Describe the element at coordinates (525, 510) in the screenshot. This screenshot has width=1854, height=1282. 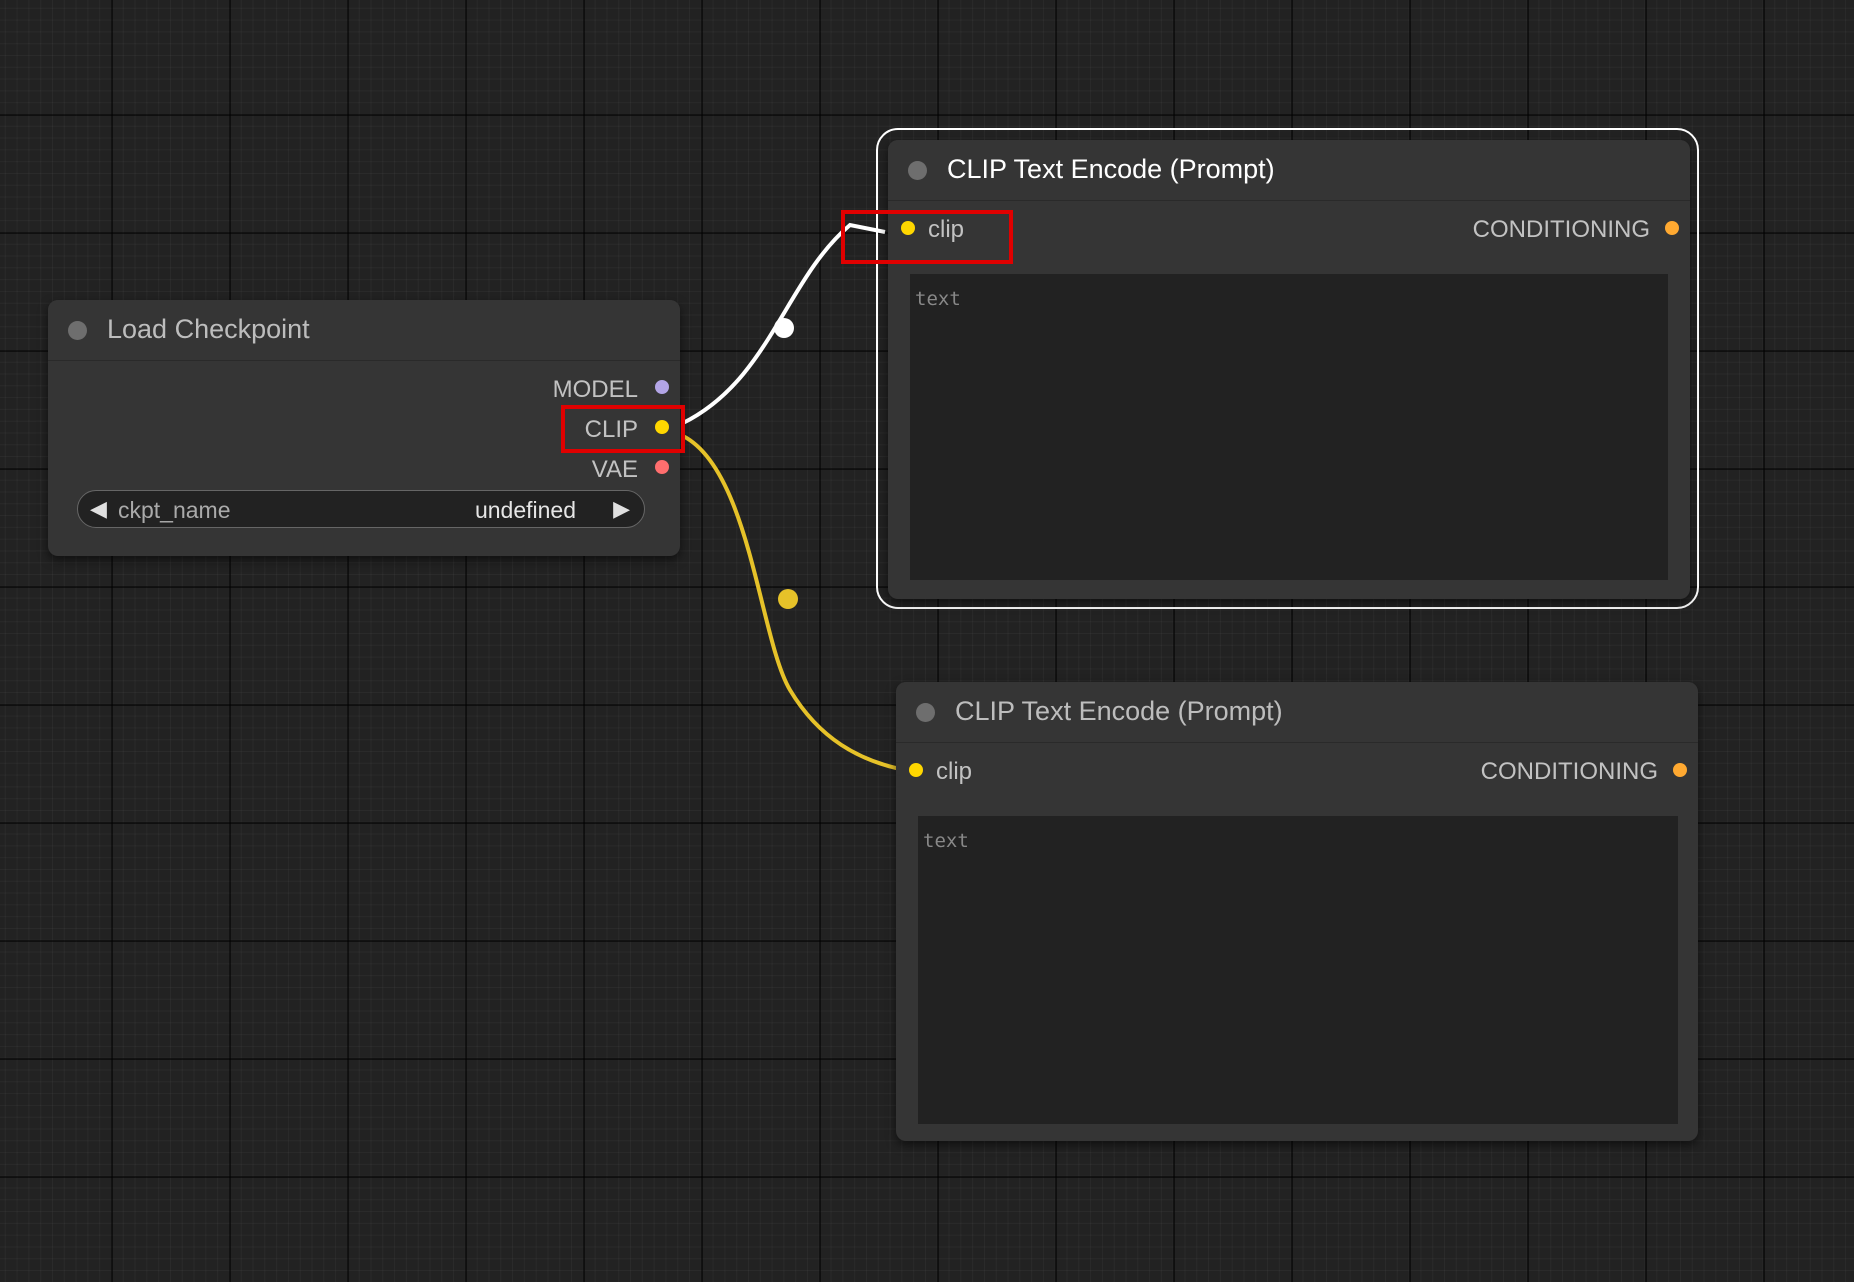
I see `combo-value: undefined` at that location.